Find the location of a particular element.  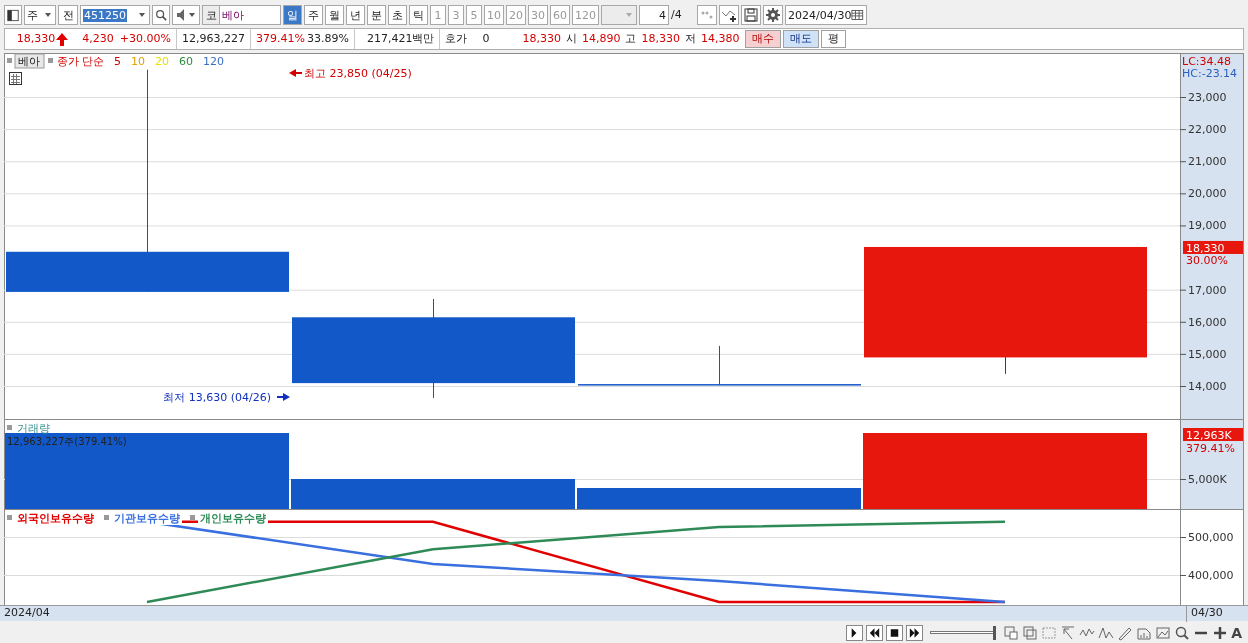

axis-label: 19,000 is located at coordinates (1207, 226).